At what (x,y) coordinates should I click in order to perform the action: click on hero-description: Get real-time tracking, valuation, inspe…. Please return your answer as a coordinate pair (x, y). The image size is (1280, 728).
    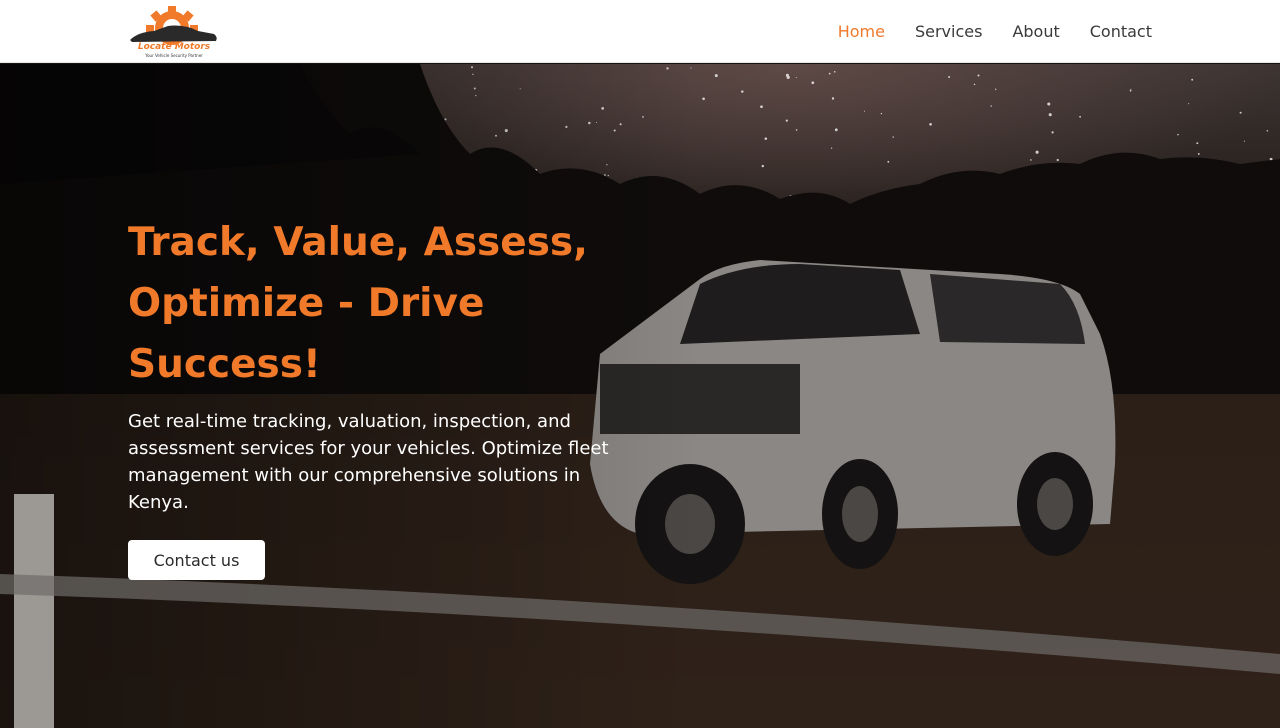
    Looking at the image, I should click on (368, 462).